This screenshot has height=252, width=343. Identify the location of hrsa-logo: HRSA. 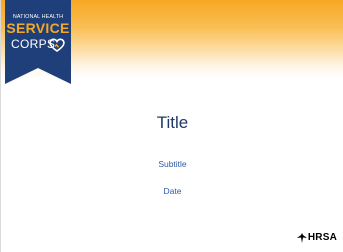
(316, 237).